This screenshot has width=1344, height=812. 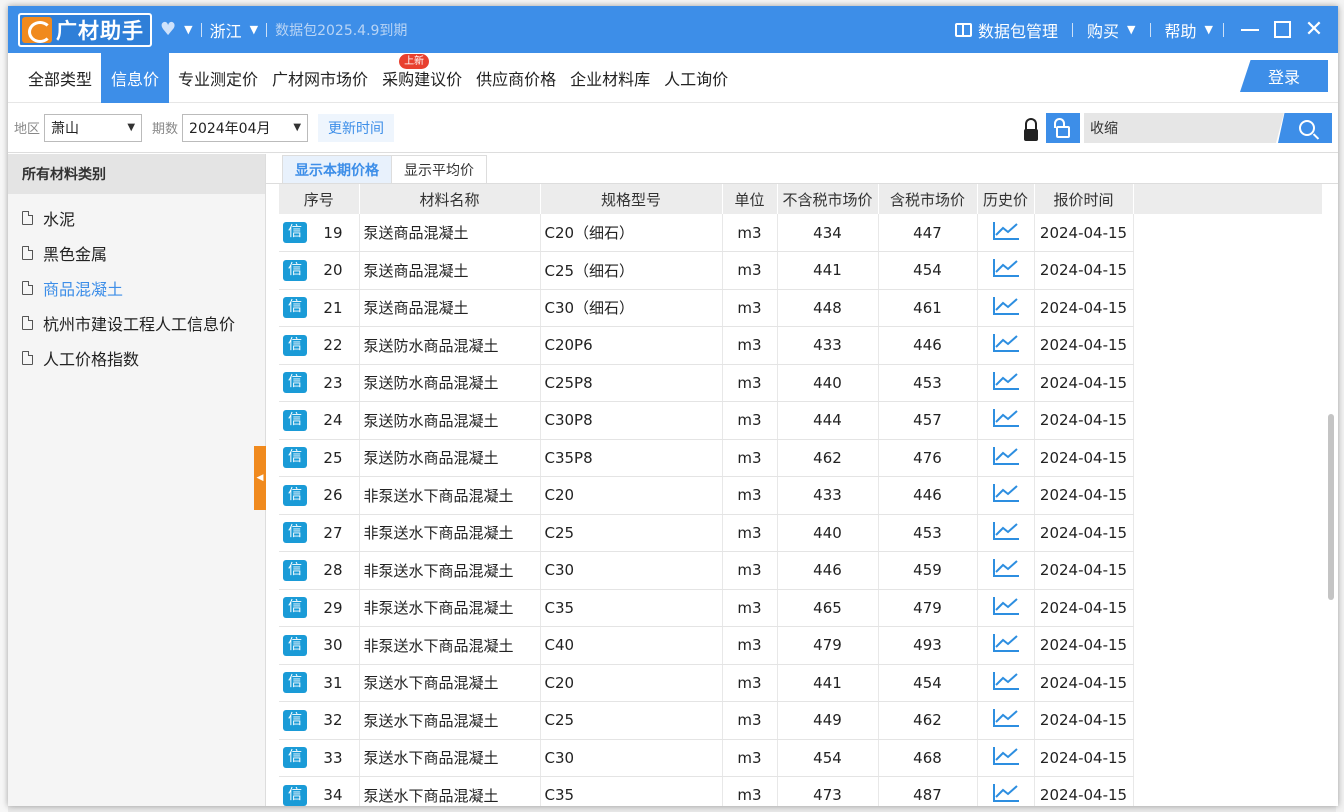 I want to click on table-row: 信 32 泵送水下商品混凝土 C25 m3 449 462 2024-04-15, so click(x=800, y=720).